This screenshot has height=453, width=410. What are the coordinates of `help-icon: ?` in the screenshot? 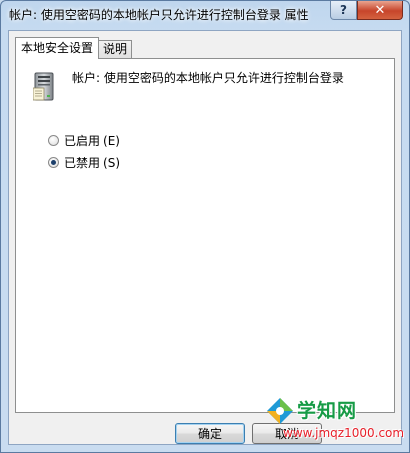 It's located at (343, 10).